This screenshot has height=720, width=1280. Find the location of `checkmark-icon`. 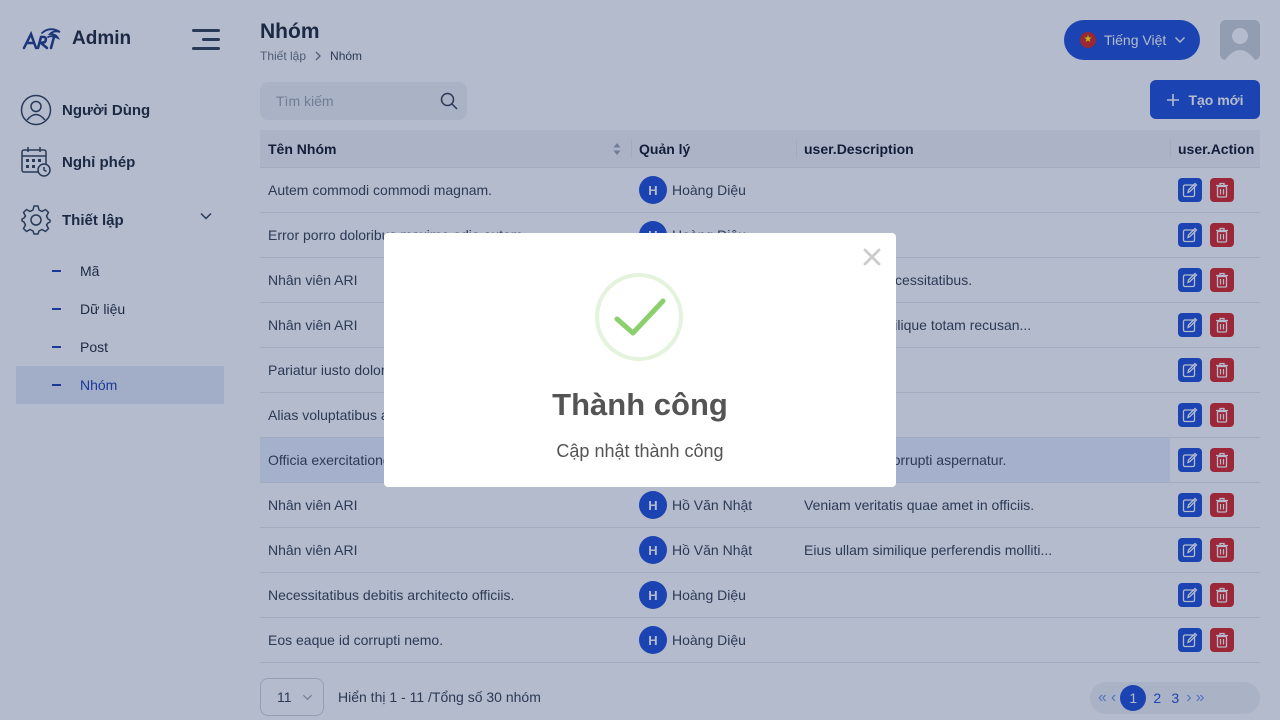

checkmark-icon is located at coordinates (640, 317).